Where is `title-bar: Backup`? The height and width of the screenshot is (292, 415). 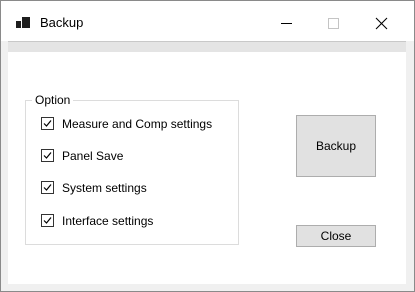 title-bar: Backup is located at coordinates (207, 21).